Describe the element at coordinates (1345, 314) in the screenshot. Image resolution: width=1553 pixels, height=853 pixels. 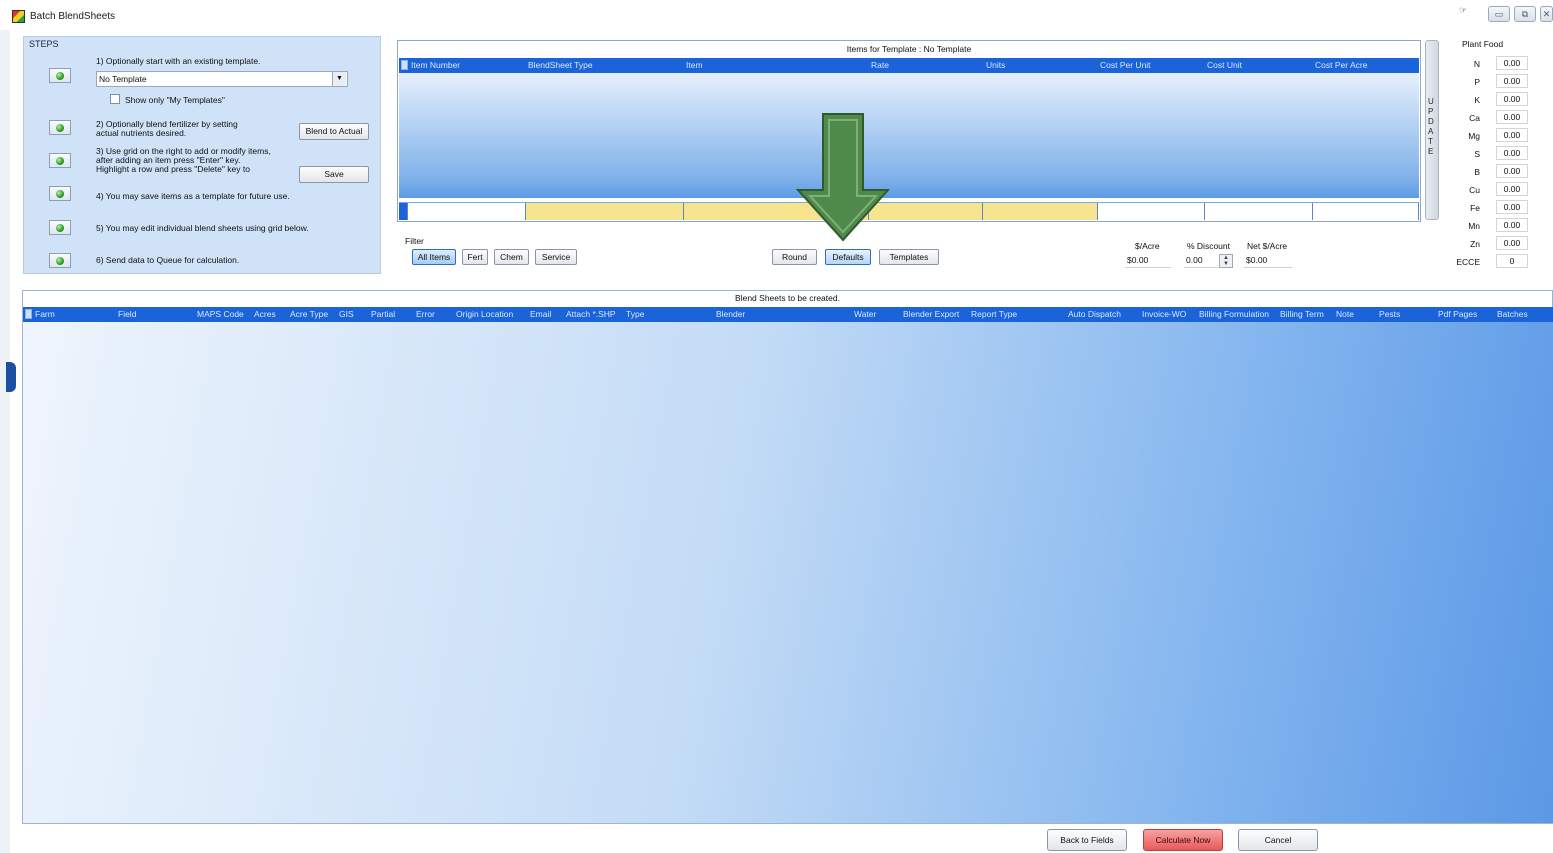
I see `blend-col-header: Note` at that location.